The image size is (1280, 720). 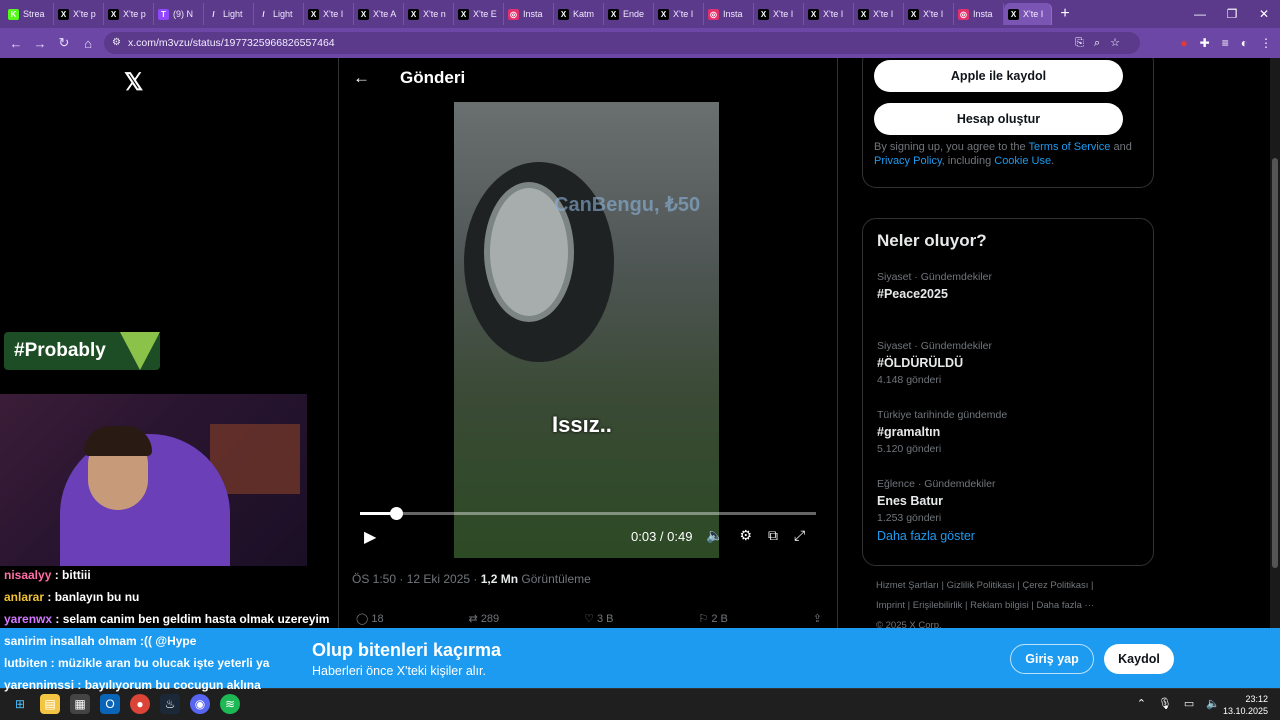 I want to click on post-header: ← Gönderi, so click(x=409, y=78).